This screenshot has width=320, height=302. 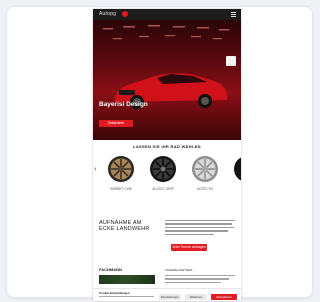 I want to click on brand-logo: Autopg, so click(x=107, y=14).